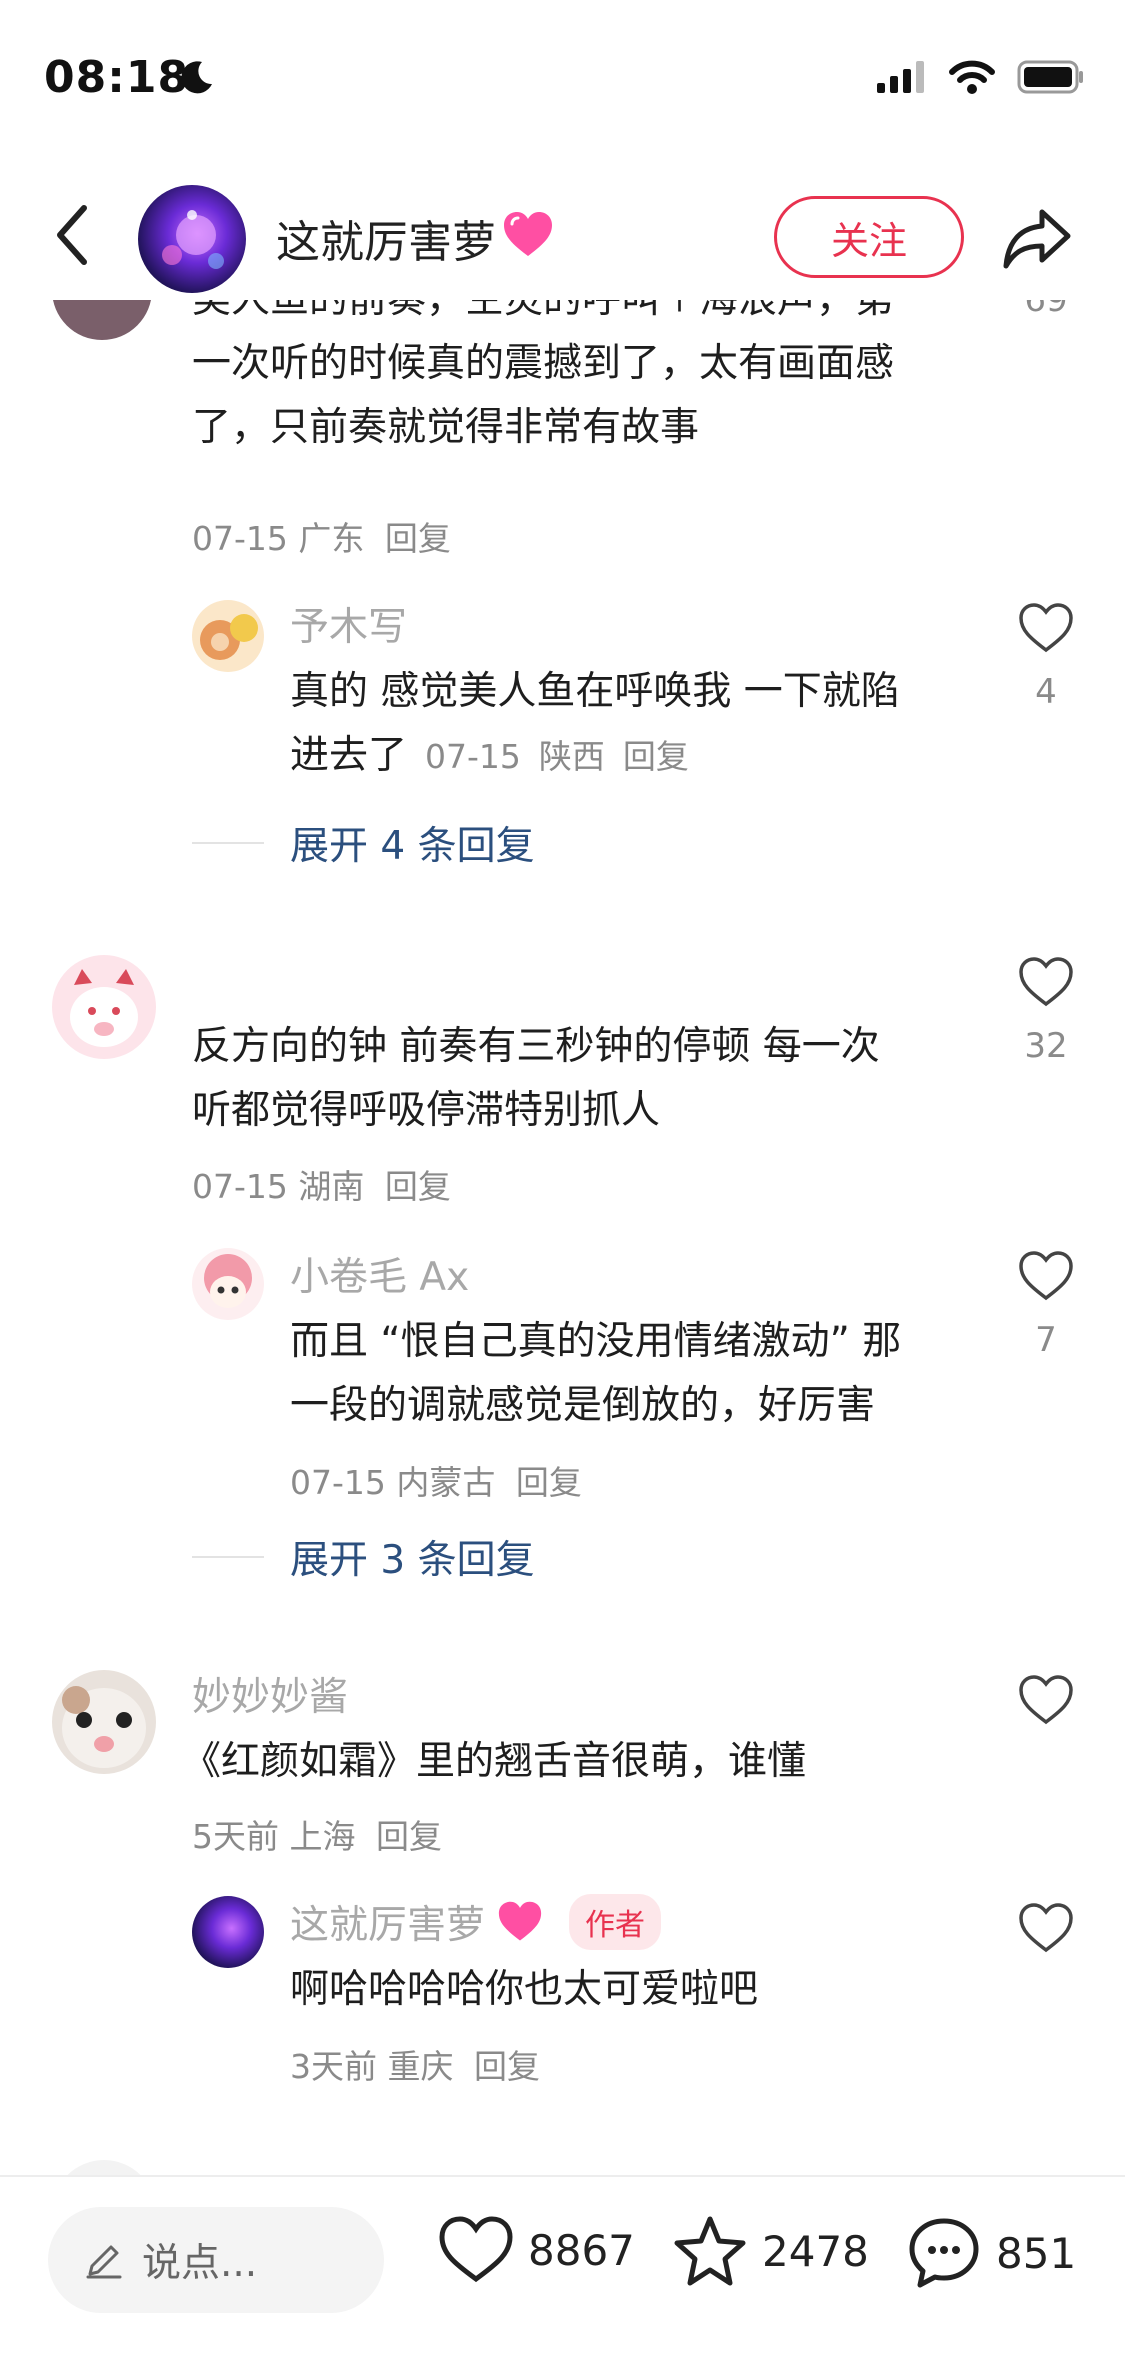  Describe the element at coordinates (944, 2253) in the screenshot. I see `comment-bubble-icon` at that location.